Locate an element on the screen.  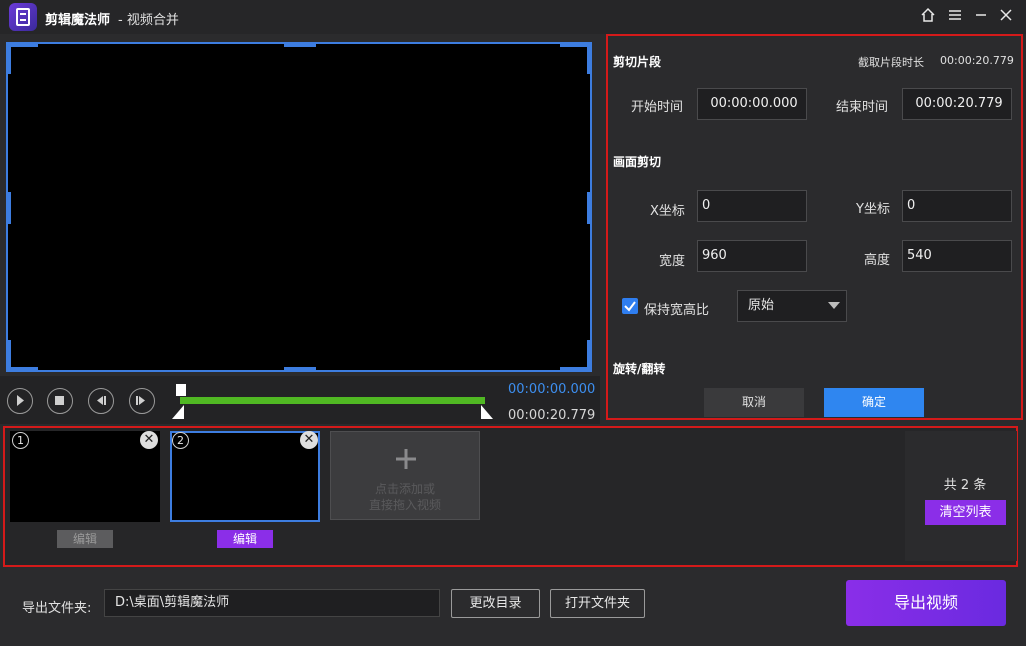
next-frame-button is located at coordinates (142, 401).